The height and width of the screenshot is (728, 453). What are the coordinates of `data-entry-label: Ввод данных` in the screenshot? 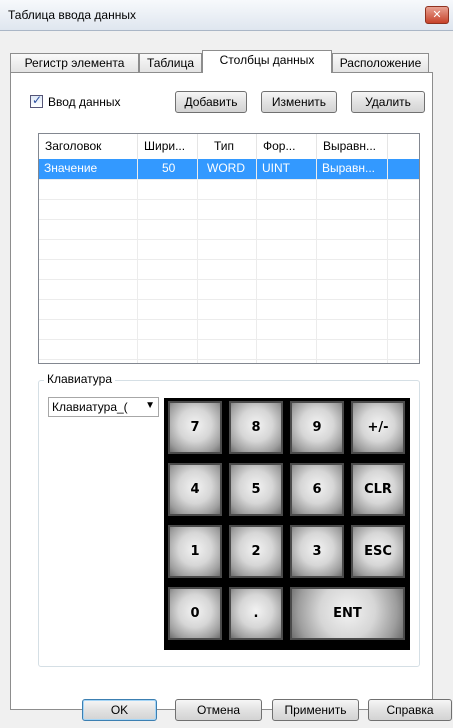 It's located at (84, 102).